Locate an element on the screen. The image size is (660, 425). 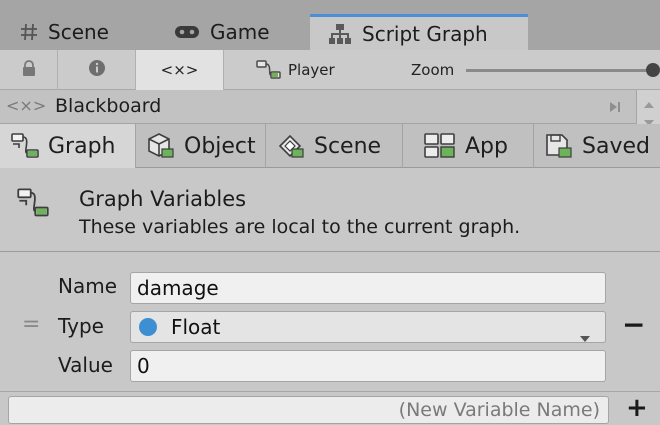
gamepad-icon is located at coordinates (187, 32).